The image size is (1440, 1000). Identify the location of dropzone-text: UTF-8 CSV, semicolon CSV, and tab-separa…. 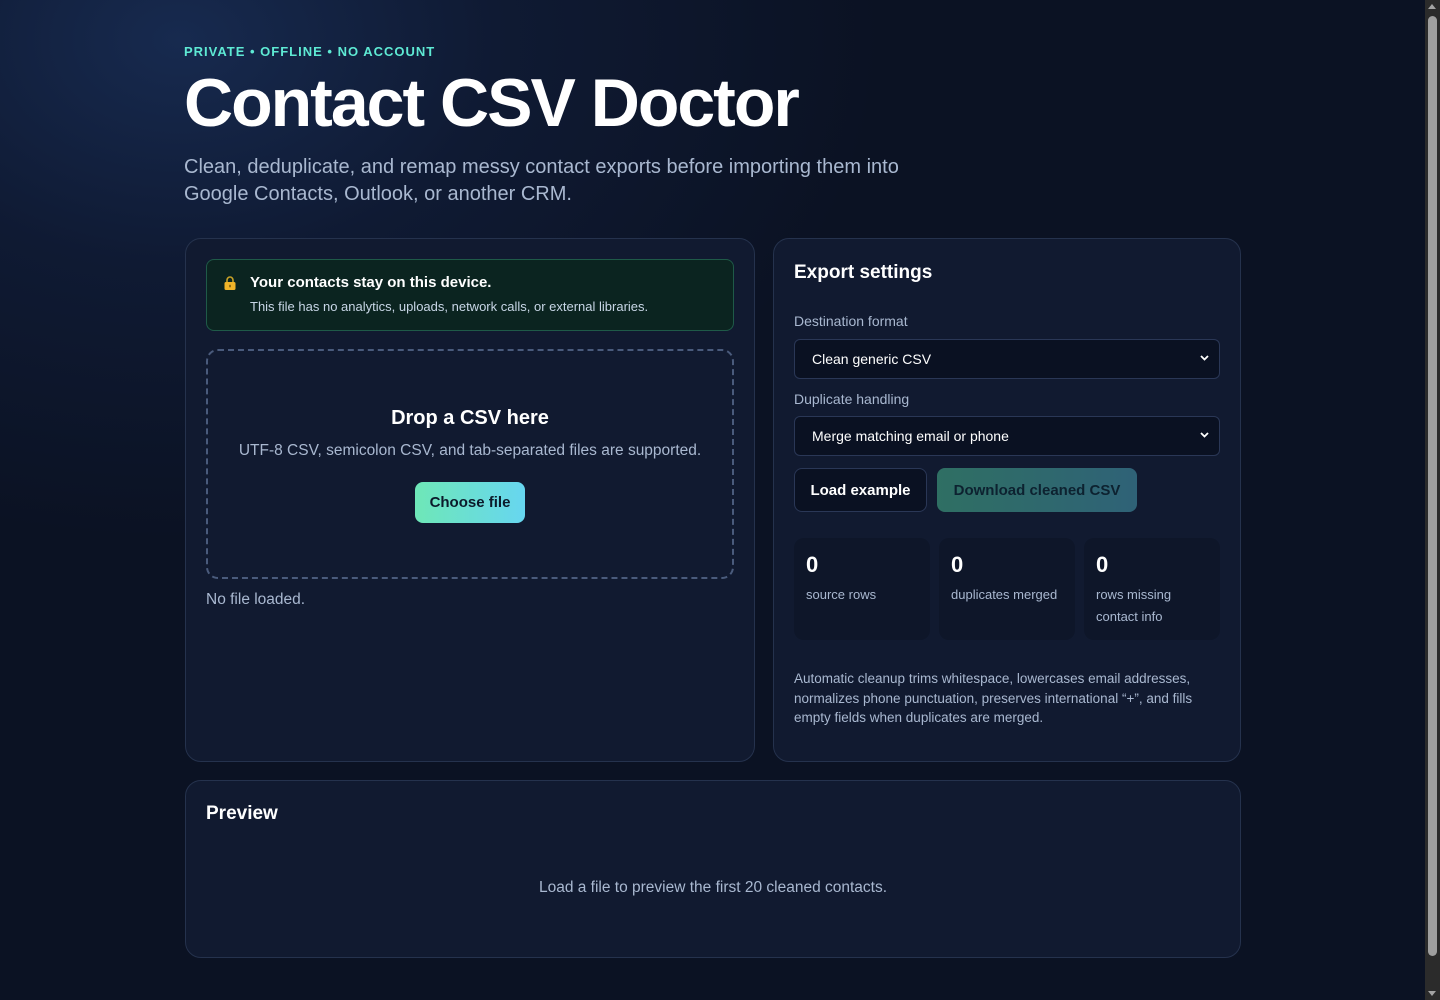
(470, 450).